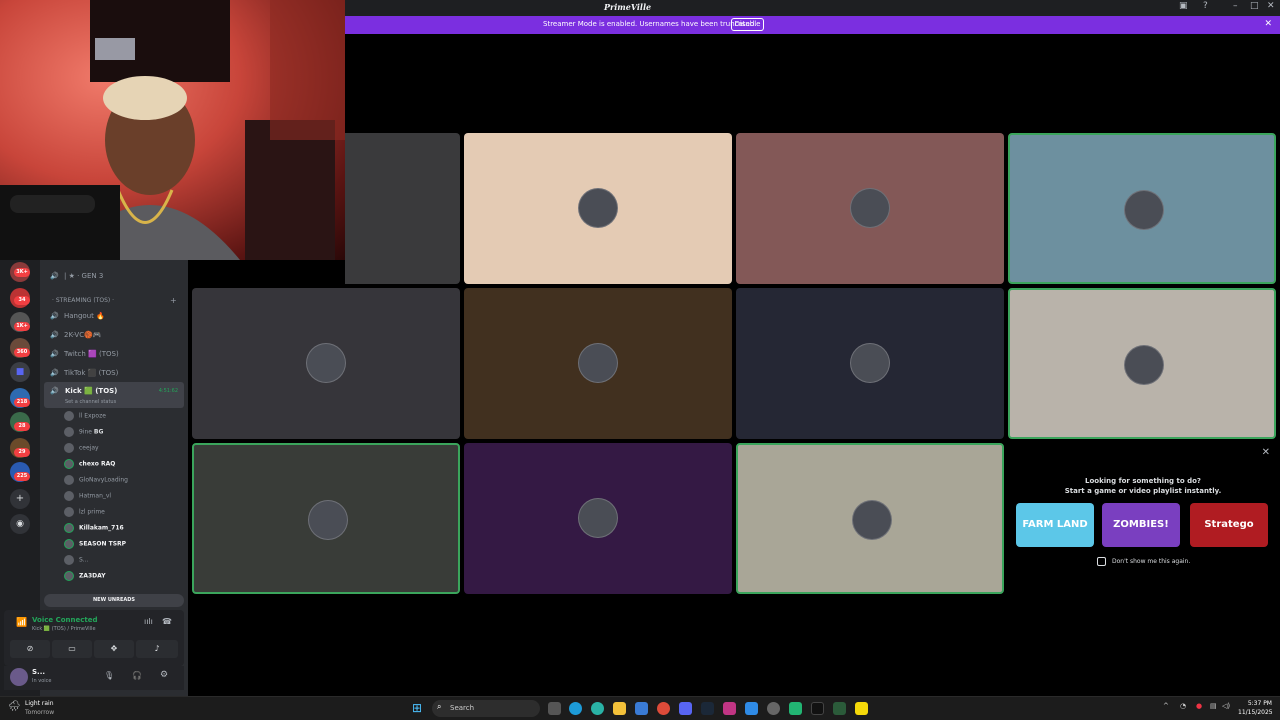 This screenshot has height=720, width=1280. I want to click on app-title: PrimeVille, so click(628, 7).